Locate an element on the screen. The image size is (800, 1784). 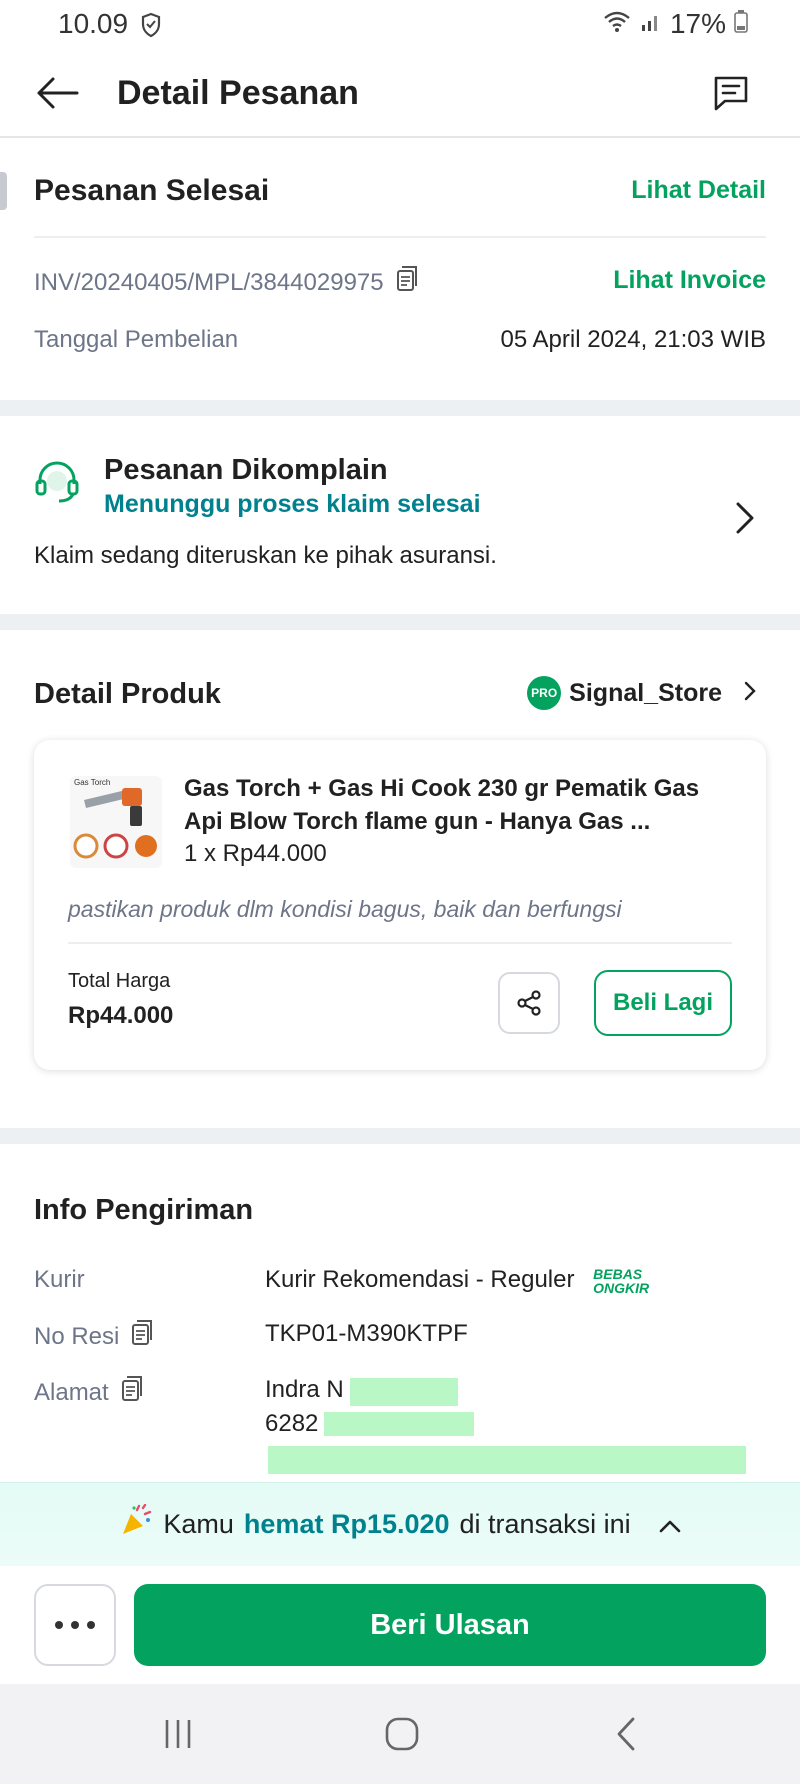
free-shipping-badge: BEBAS ONGKIR is located at coordinates (621, 1281).